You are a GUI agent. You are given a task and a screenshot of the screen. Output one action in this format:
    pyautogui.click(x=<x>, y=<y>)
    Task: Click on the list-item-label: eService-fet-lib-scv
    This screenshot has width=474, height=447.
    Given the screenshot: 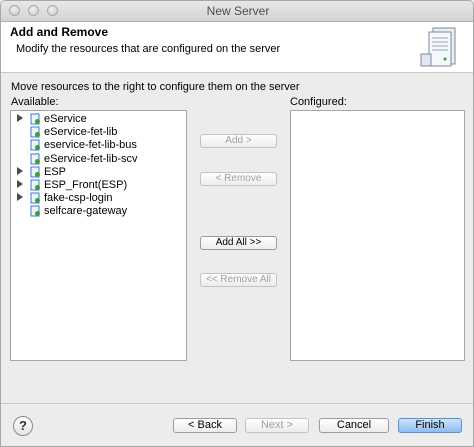 What is the action you would take?
    pyautogui.click(x=91, y=158)
    